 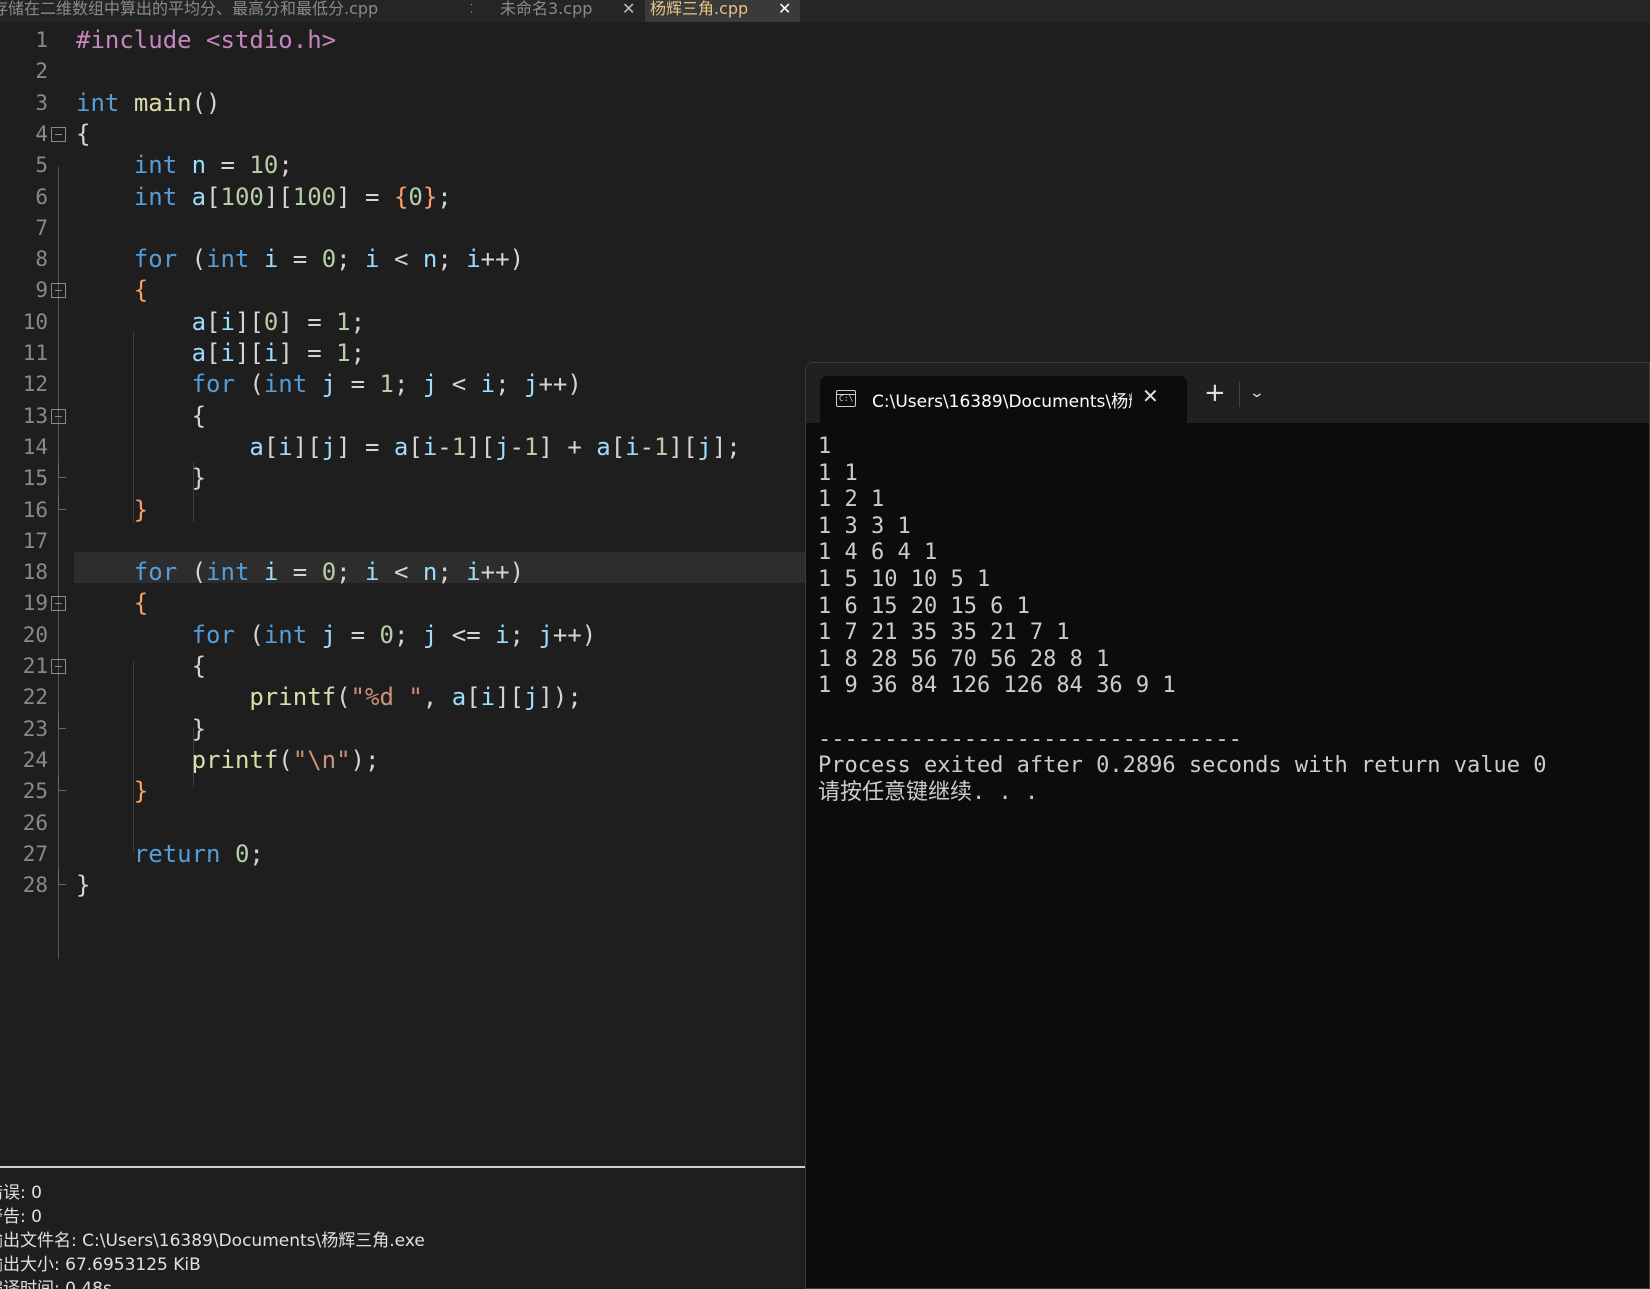 What do you see at coordinates (904, 579) in the screenshot?
I see `terminal-output-line: 1 5 10 10 5 1` at bounding box center [904, 579].